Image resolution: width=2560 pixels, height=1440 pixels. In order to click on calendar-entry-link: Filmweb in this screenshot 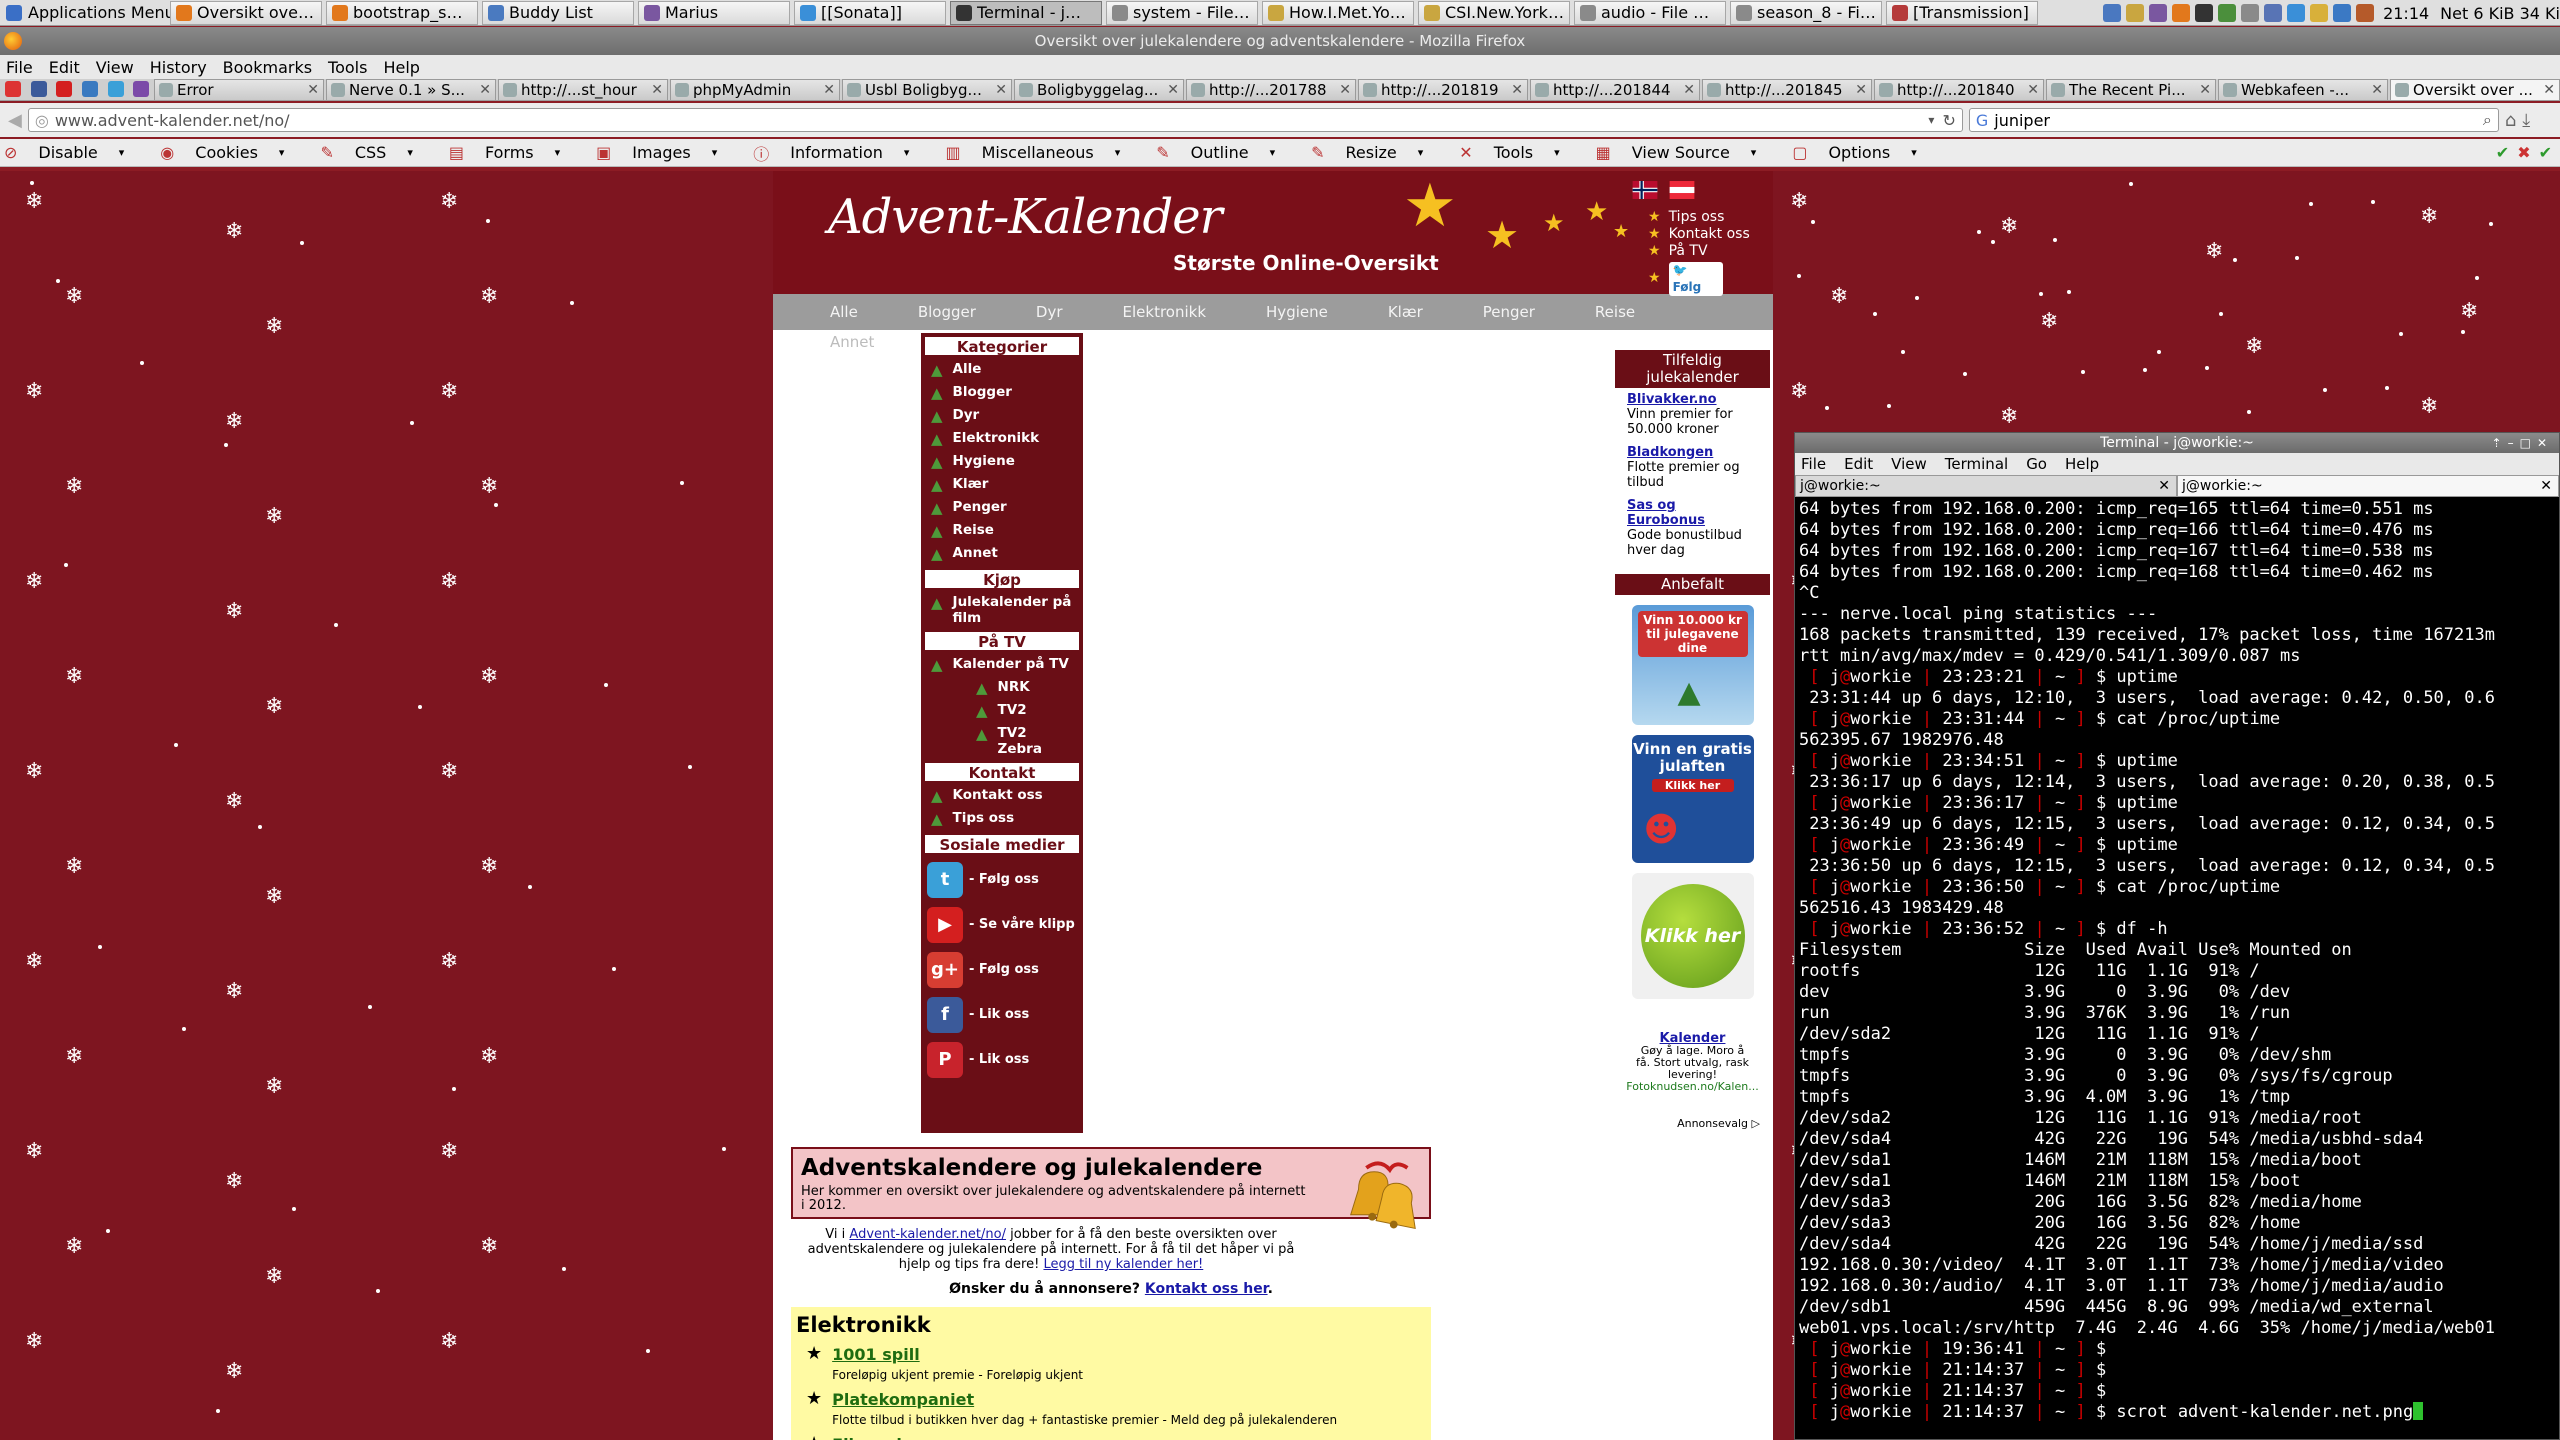, I will do `click(870, 1437)`.